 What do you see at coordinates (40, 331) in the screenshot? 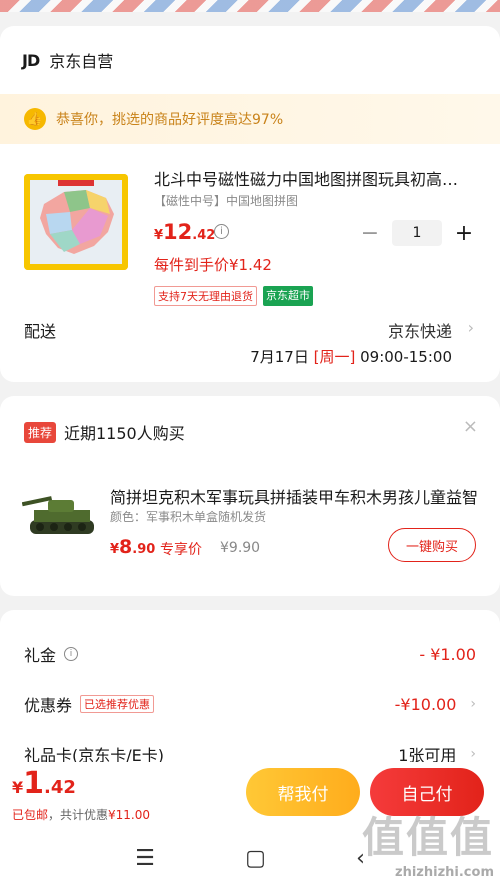
I see `delivery-label: 配送` at bounding box center [40, 331].